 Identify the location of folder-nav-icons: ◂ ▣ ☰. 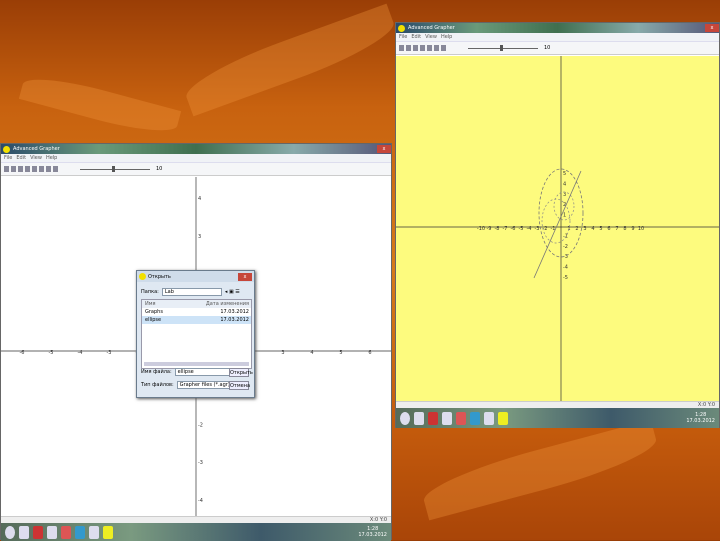
(232, 292).